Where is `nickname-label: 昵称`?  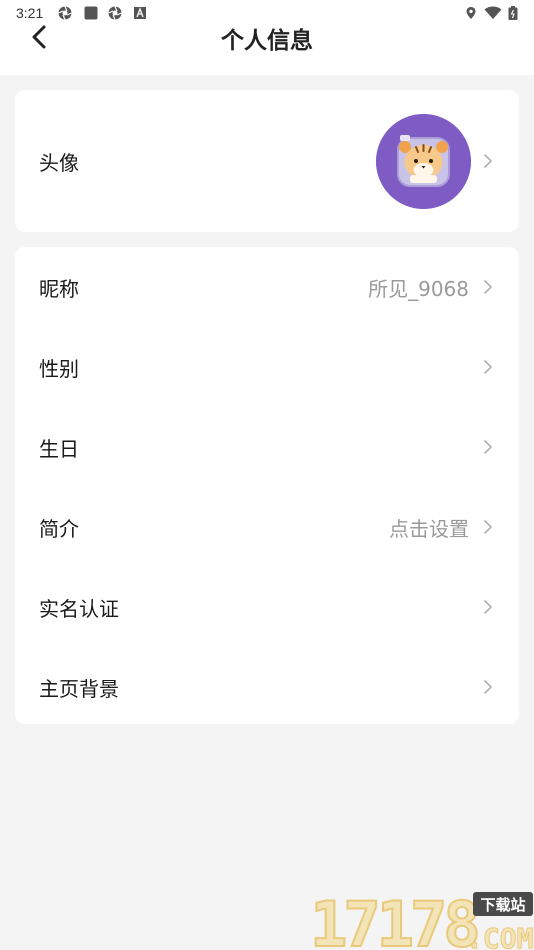
nickname-label: 昵称 is located at coordinates (59, 288).